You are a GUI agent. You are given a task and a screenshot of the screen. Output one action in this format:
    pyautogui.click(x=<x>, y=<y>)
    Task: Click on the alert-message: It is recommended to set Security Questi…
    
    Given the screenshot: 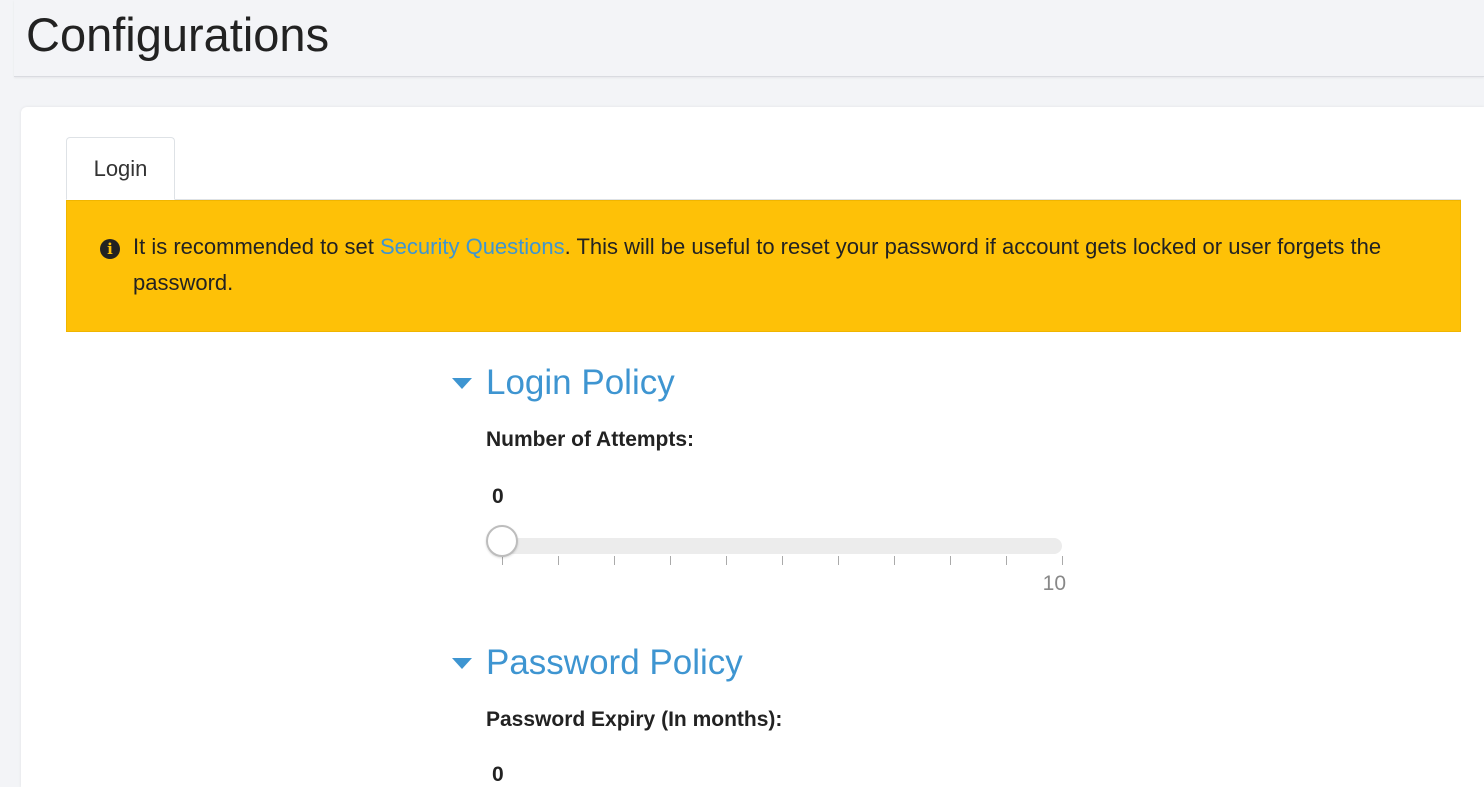 What is the action you would take?
    pyautogui.click(x=778, y=265)
    